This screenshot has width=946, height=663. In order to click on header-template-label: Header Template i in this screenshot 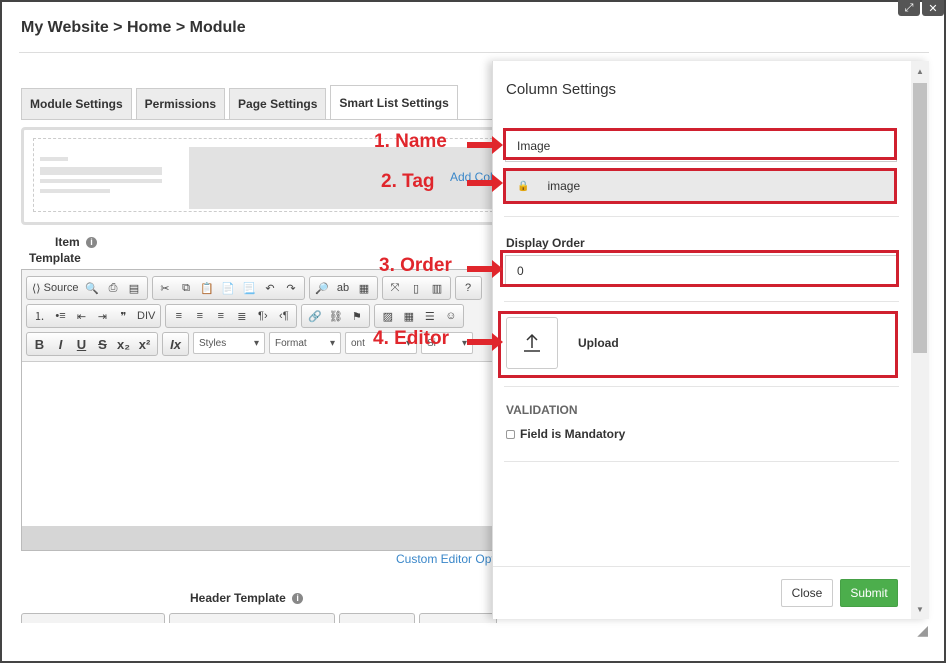, I will do `click(247, 598)`.